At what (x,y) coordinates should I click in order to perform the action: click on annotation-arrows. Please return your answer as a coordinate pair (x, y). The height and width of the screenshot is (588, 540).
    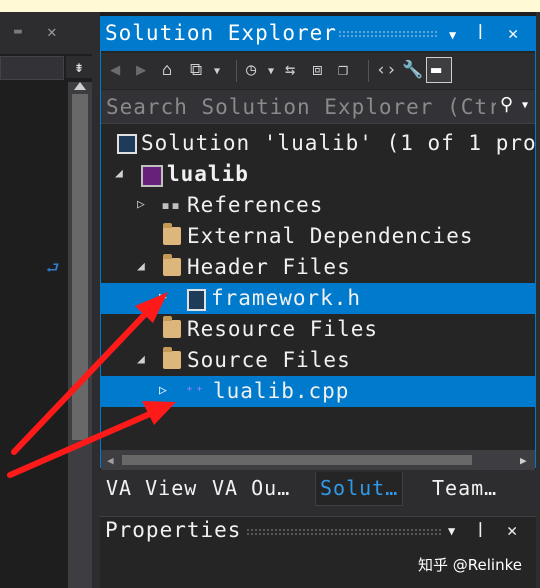
    Looking at the image, I should click on (91, 385).